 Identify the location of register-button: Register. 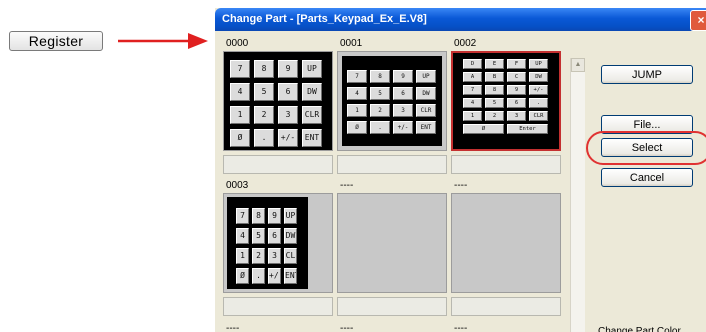
(56, 41).